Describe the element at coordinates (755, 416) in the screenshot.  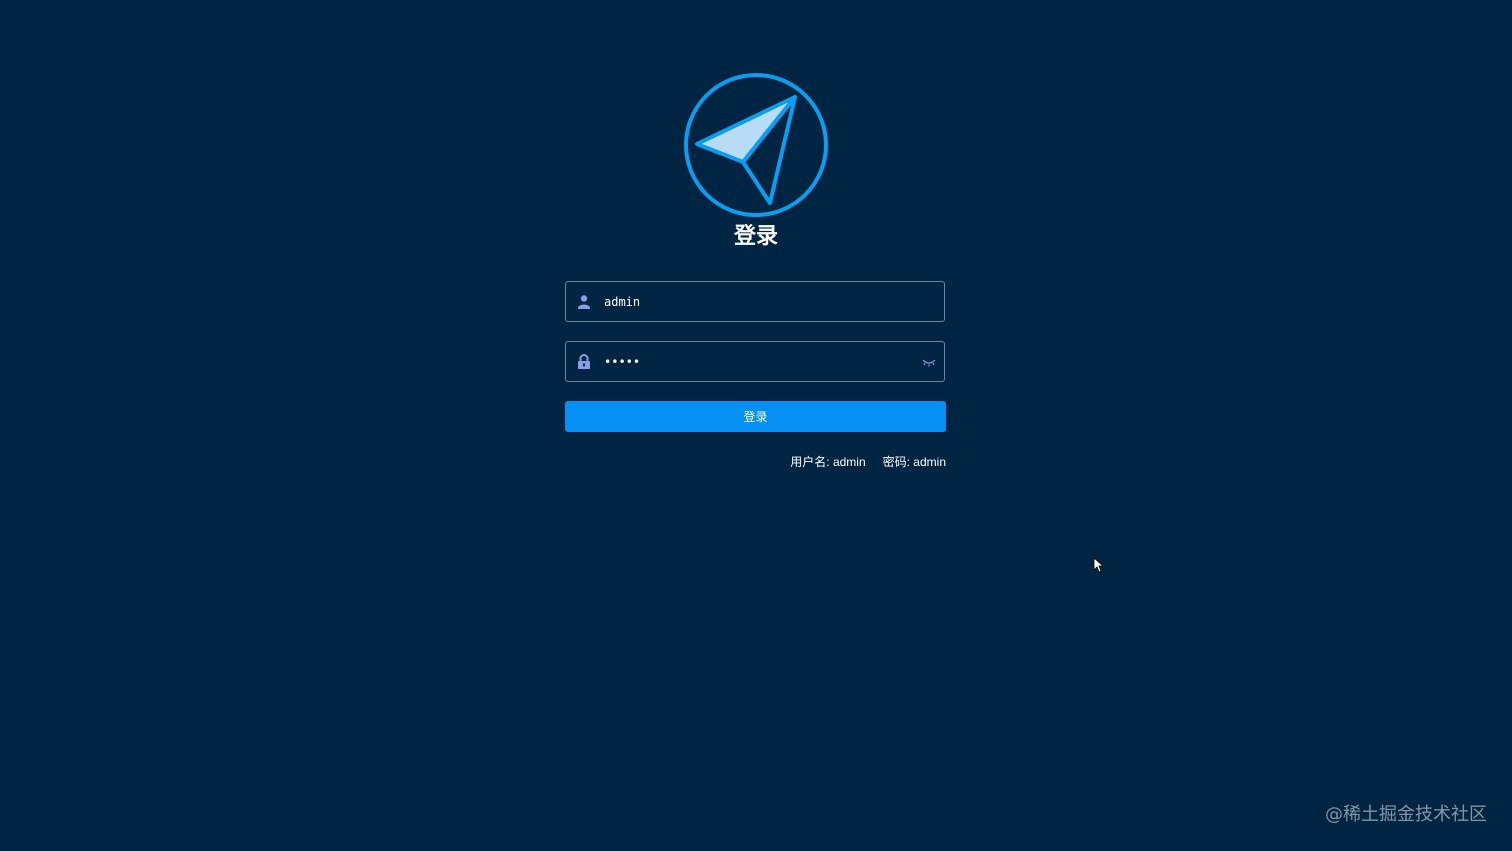
I see `login-button: 登录` at that location.